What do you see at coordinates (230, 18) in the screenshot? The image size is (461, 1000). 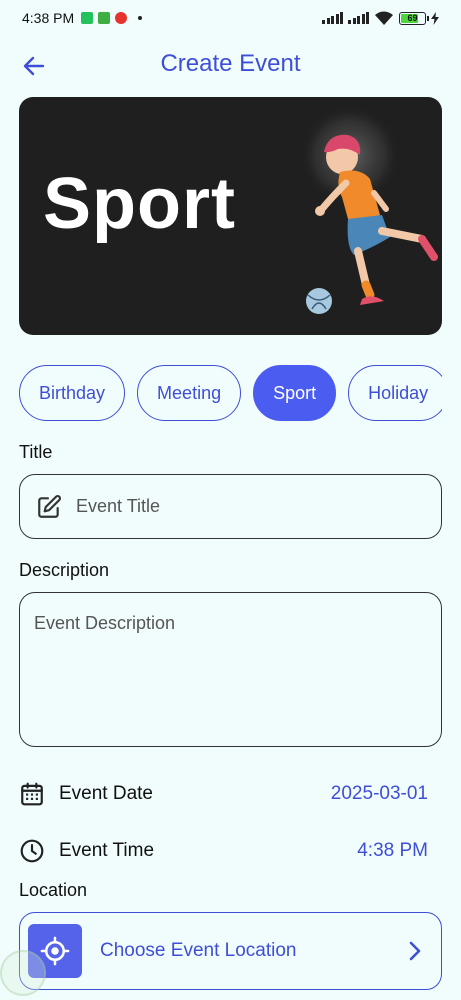 I see `status-bar: 4:38 PM 69` at bounding box center [230, 18].